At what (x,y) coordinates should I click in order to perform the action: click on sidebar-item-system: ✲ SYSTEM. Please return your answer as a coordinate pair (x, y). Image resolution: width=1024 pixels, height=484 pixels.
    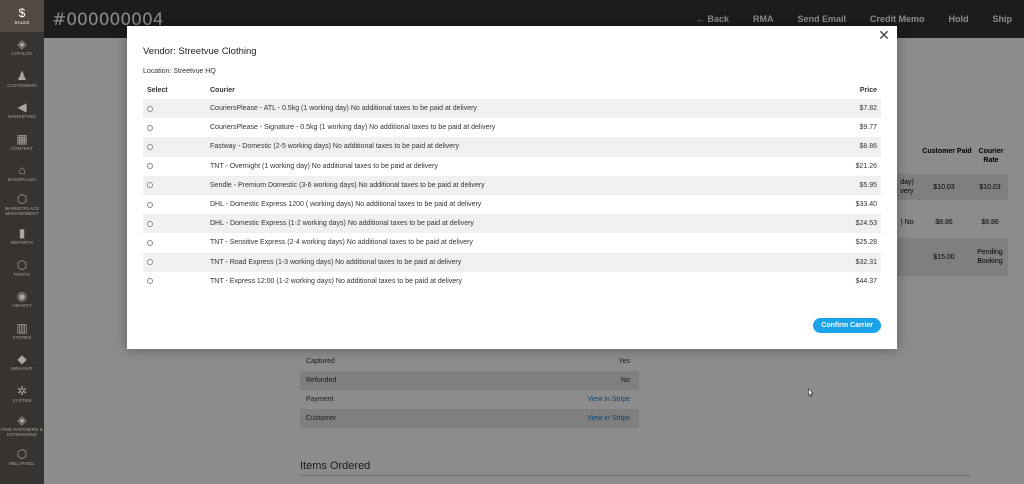
    Looking at the image, I should click on (22, 394).